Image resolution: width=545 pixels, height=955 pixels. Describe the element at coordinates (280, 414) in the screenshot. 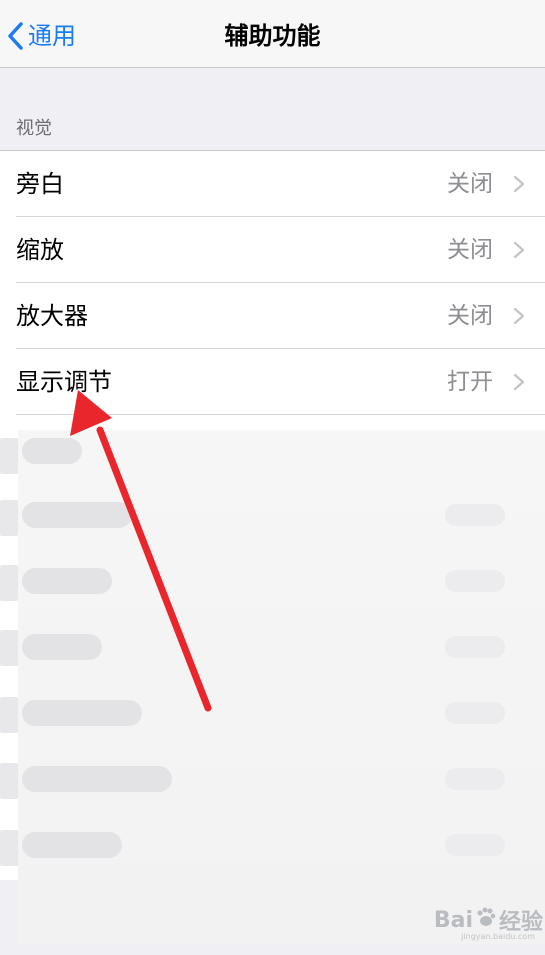

I see `divider` at that location.